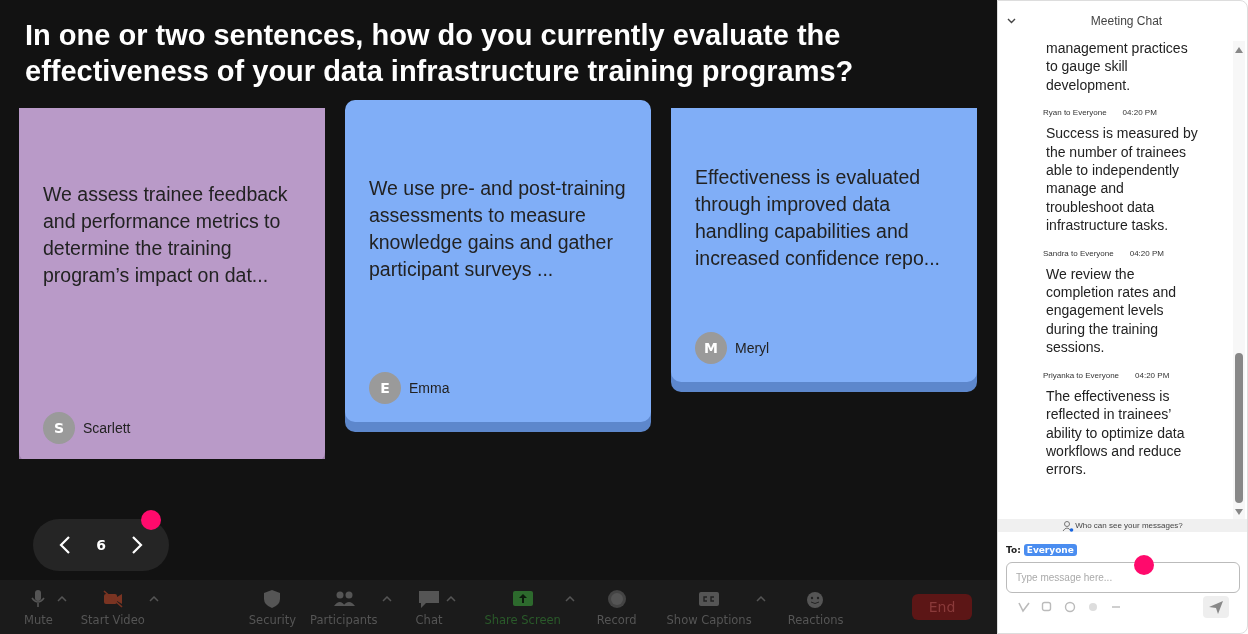 The height and width of the screenshot is (634, 1248). Describe the element at coordinates (616, 607) in the screenshot. I see `toolbar-button: Record` at that location.